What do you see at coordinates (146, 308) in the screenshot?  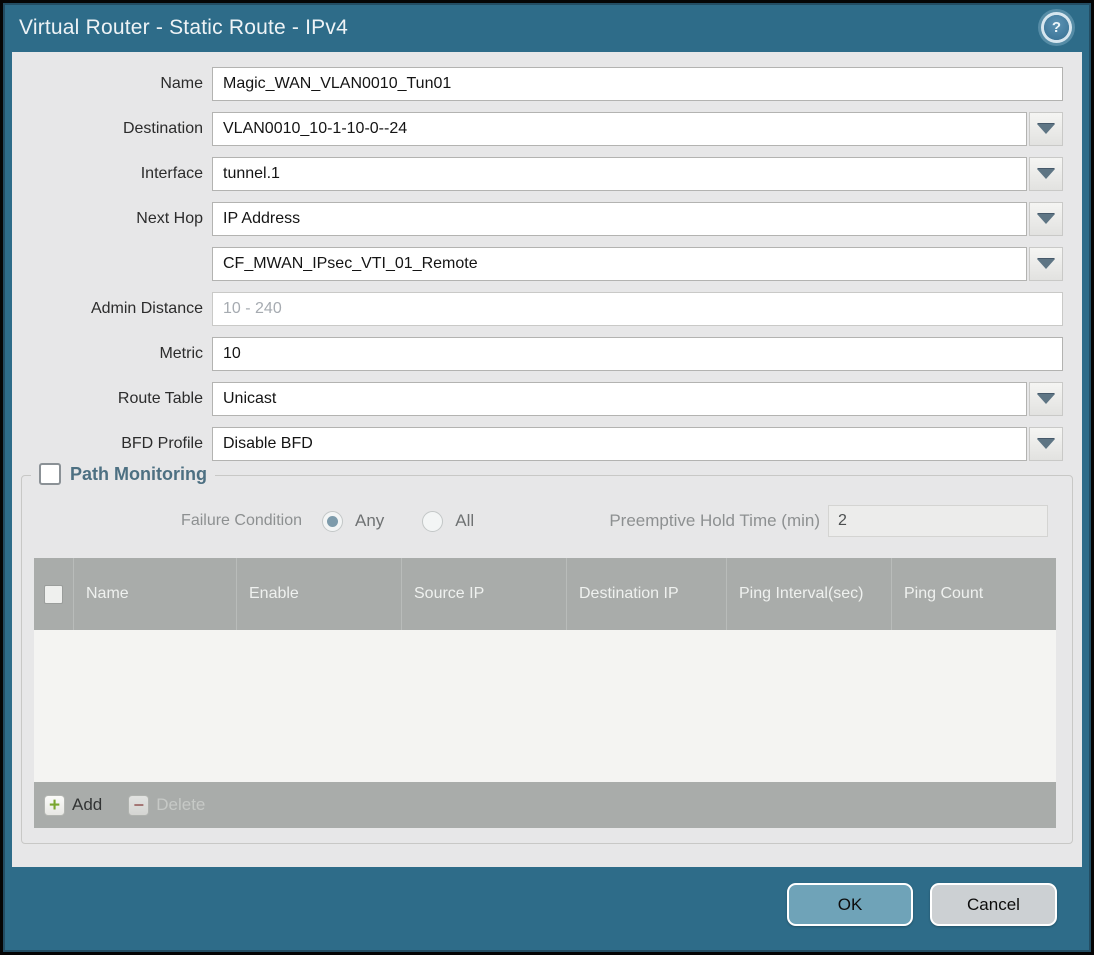 I see `admin-distance-label: Admin Distance` at bounding box center [146, 308].